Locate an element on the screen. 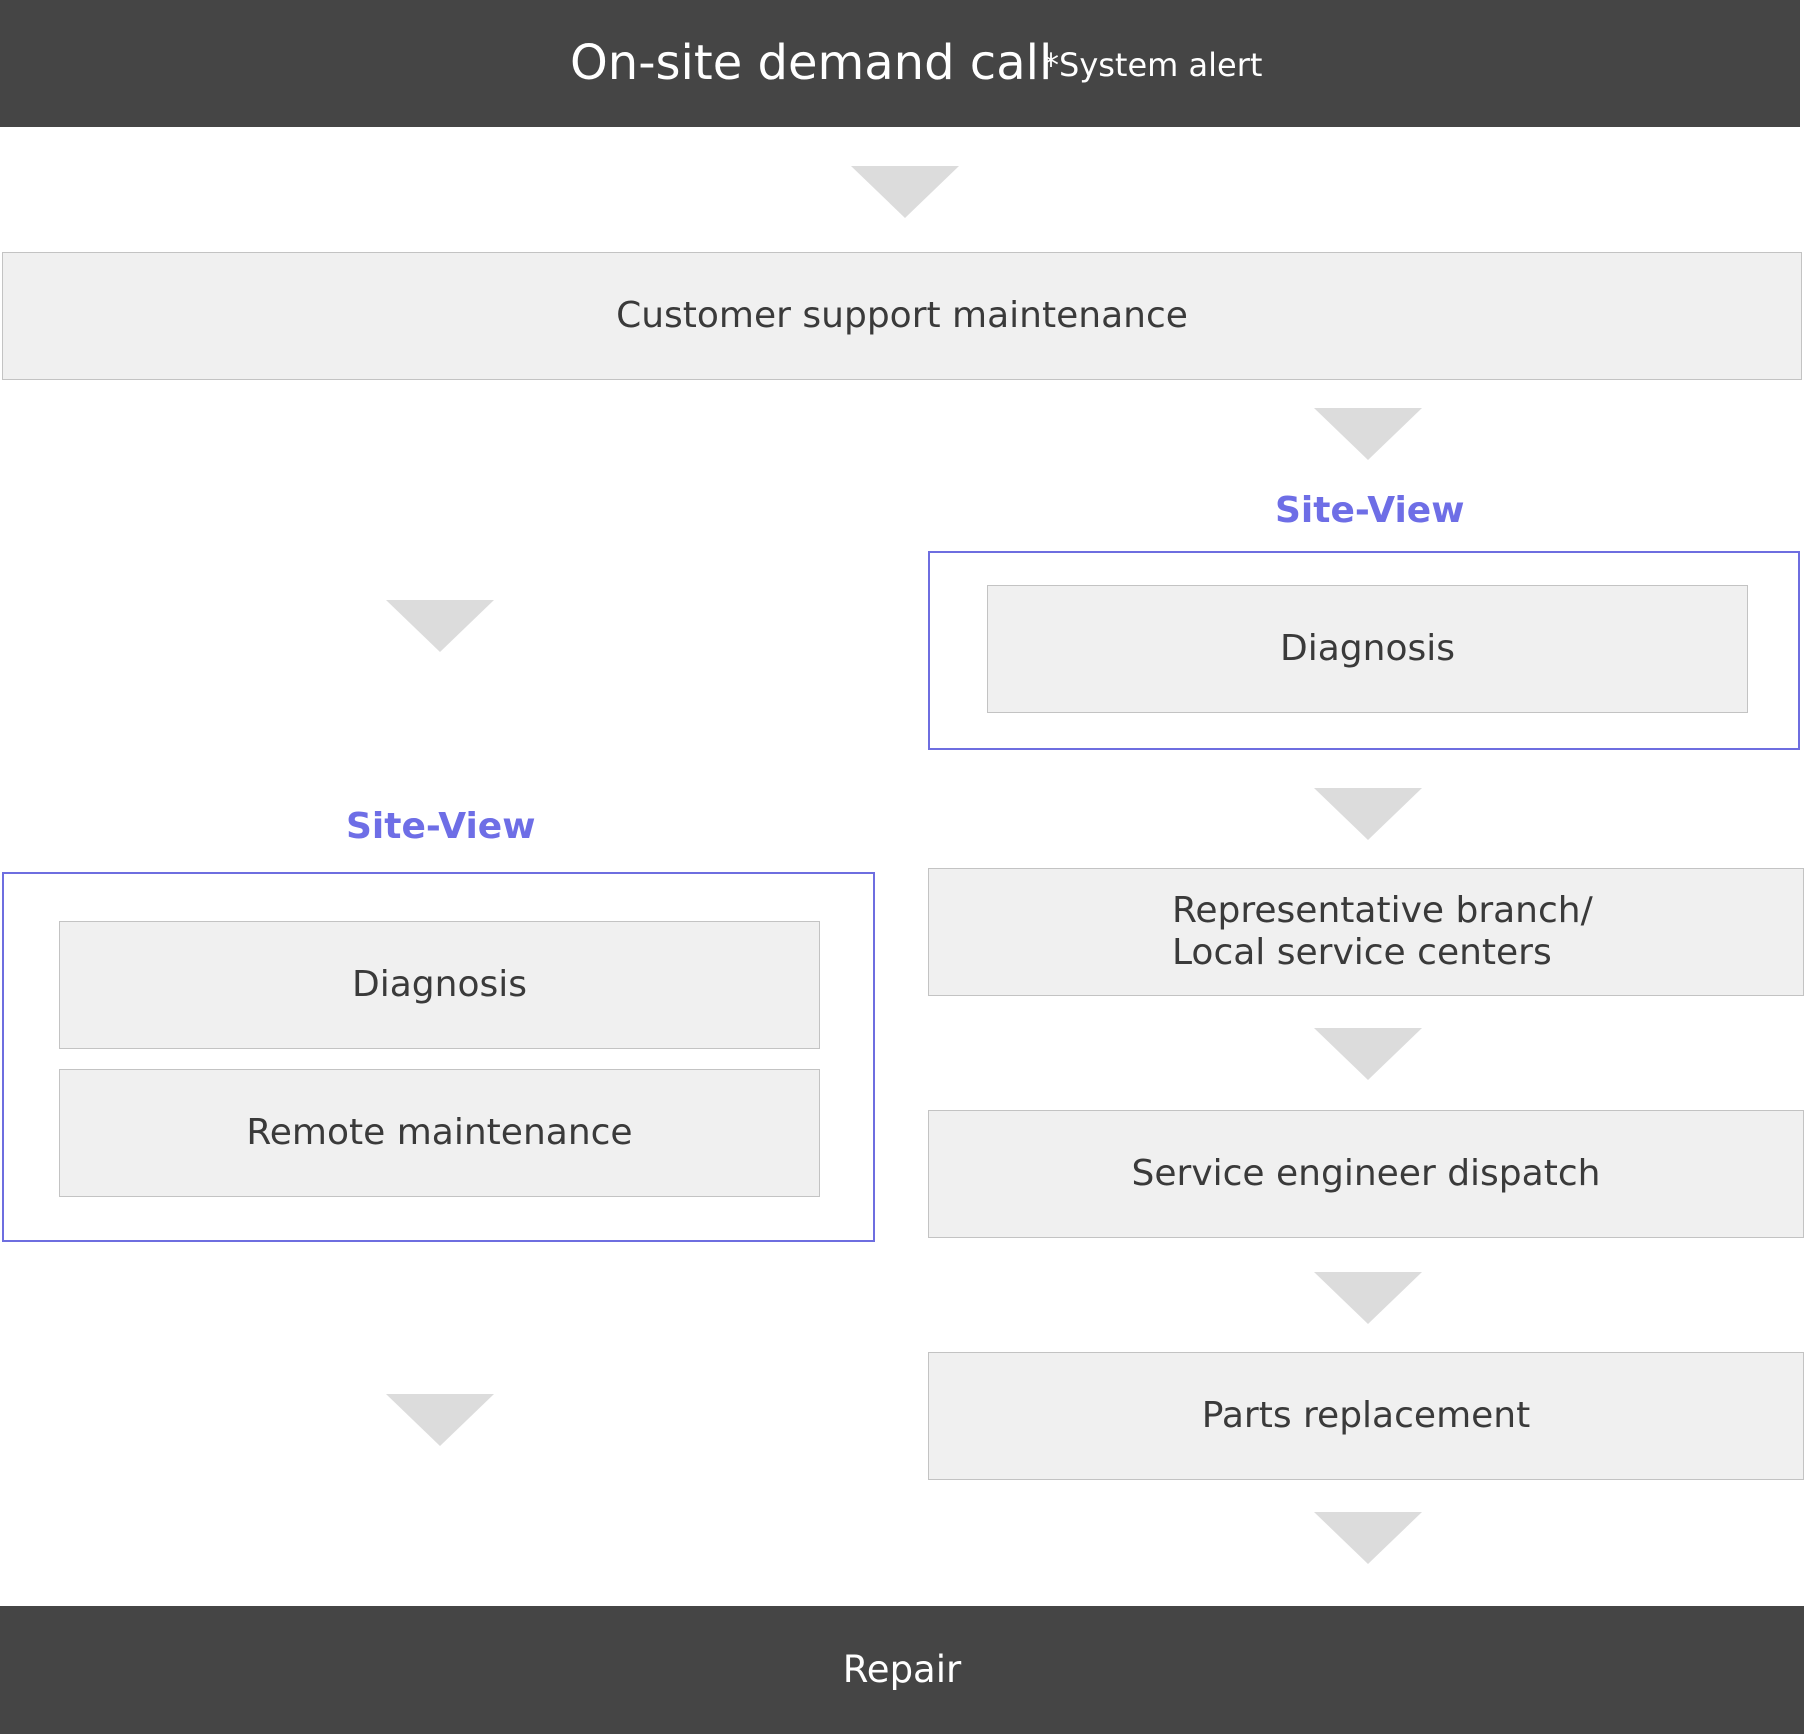  header-bar: On-site demand call *System alert is located at coordinates (900, 63).